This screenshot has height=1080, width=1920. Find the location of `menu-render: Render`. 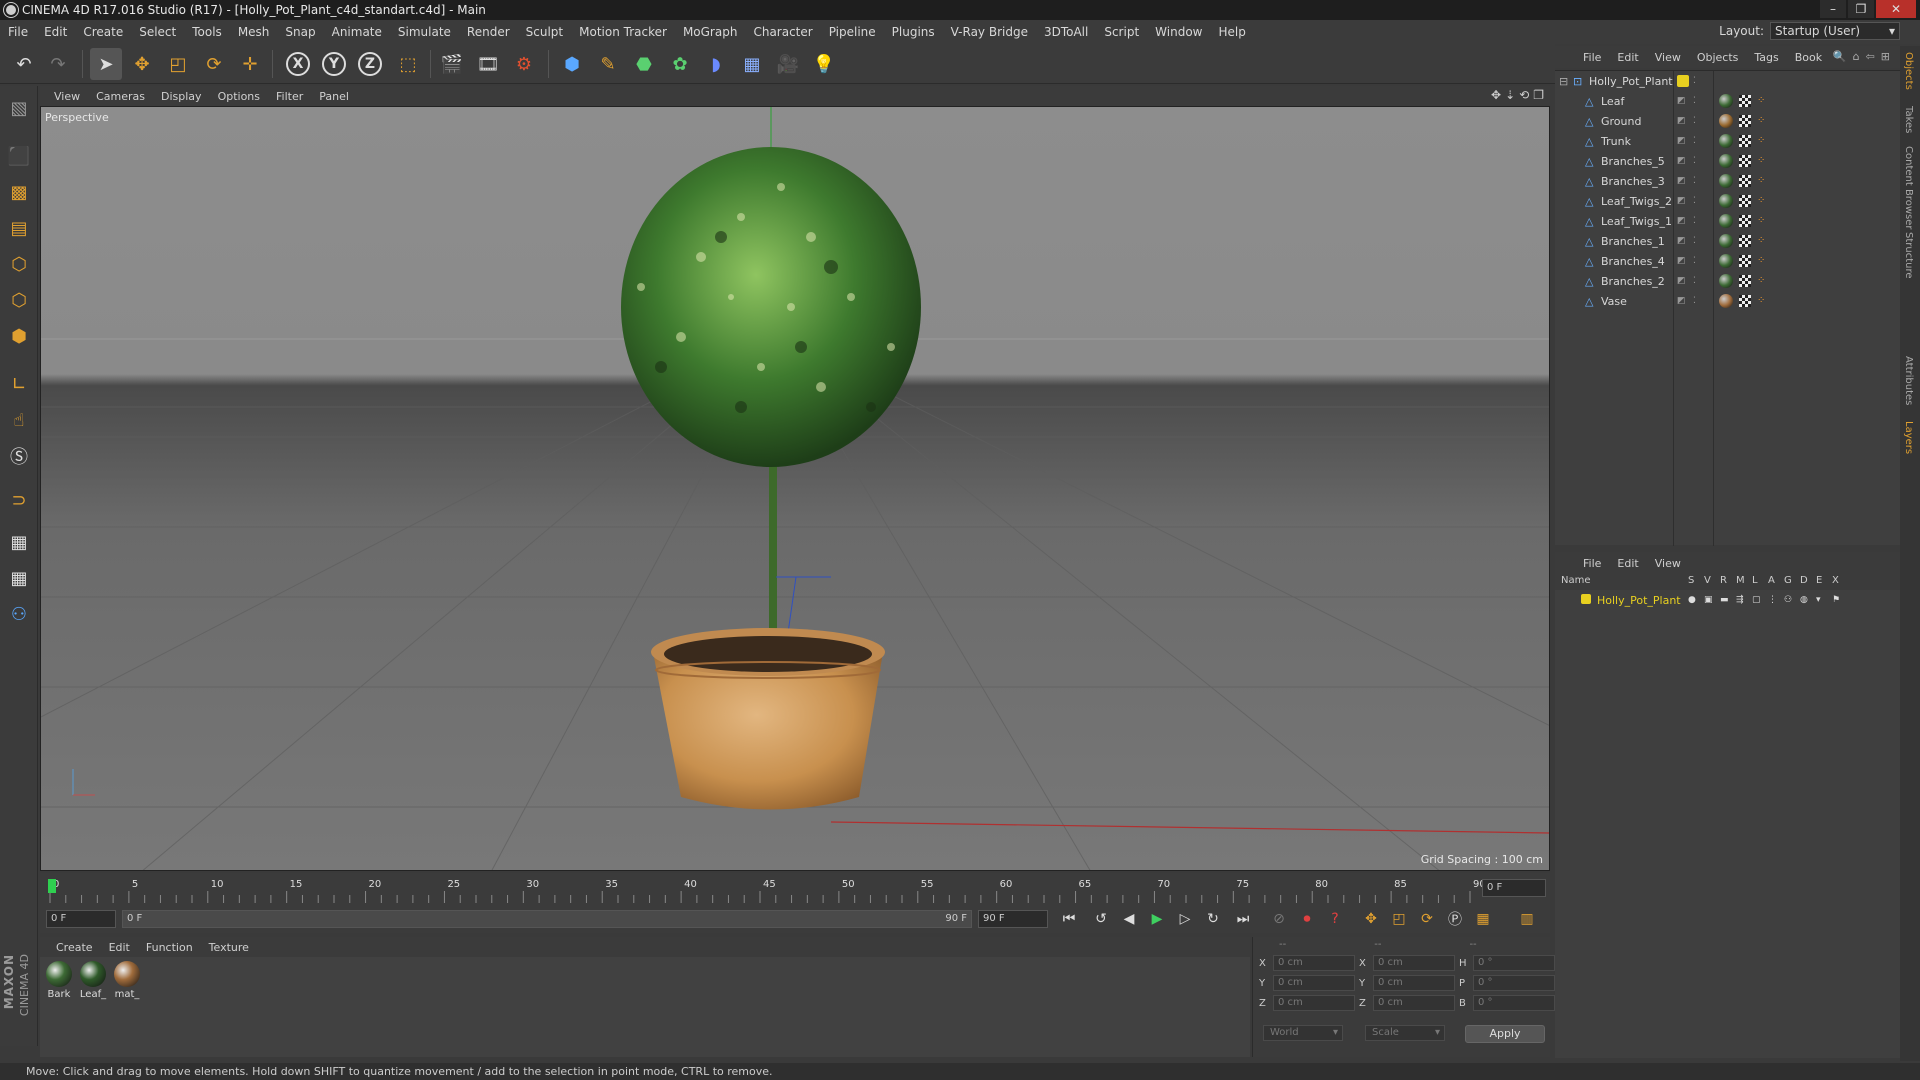

menu-render: Render is located at coordinates (488, 32).